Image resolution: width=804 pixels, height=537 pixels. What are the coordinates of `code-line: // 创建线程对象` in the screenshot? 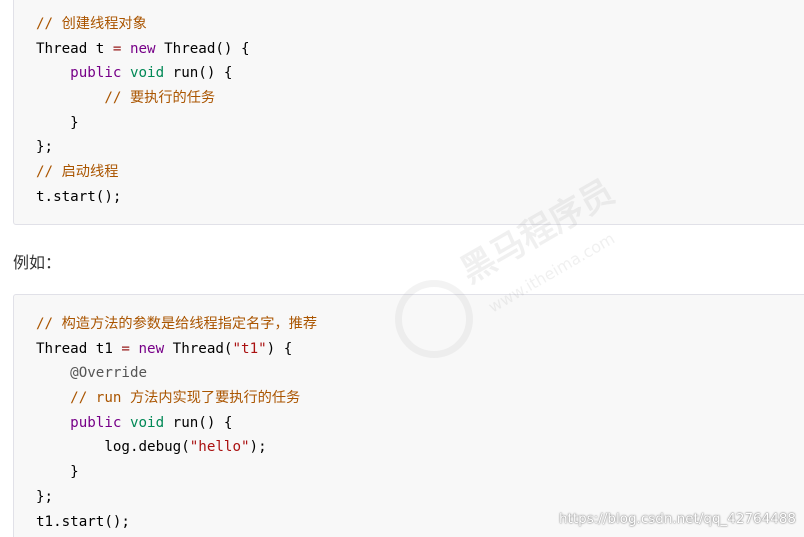 It's located at (143, 24).